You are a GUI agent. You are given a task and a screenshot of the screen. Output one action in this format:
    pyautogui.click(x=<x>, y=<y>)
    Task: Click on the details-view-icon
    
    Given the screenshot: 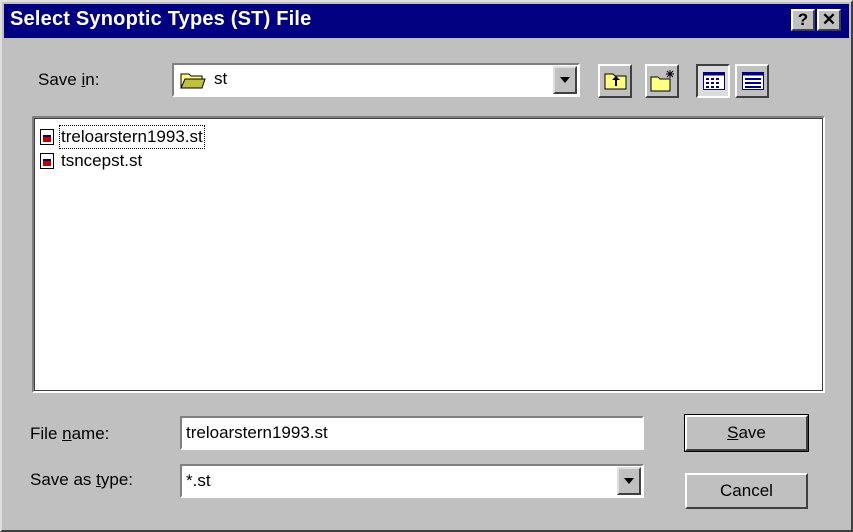 What is the action you would take?
    pyautogui.click(x=753, y=81)
    